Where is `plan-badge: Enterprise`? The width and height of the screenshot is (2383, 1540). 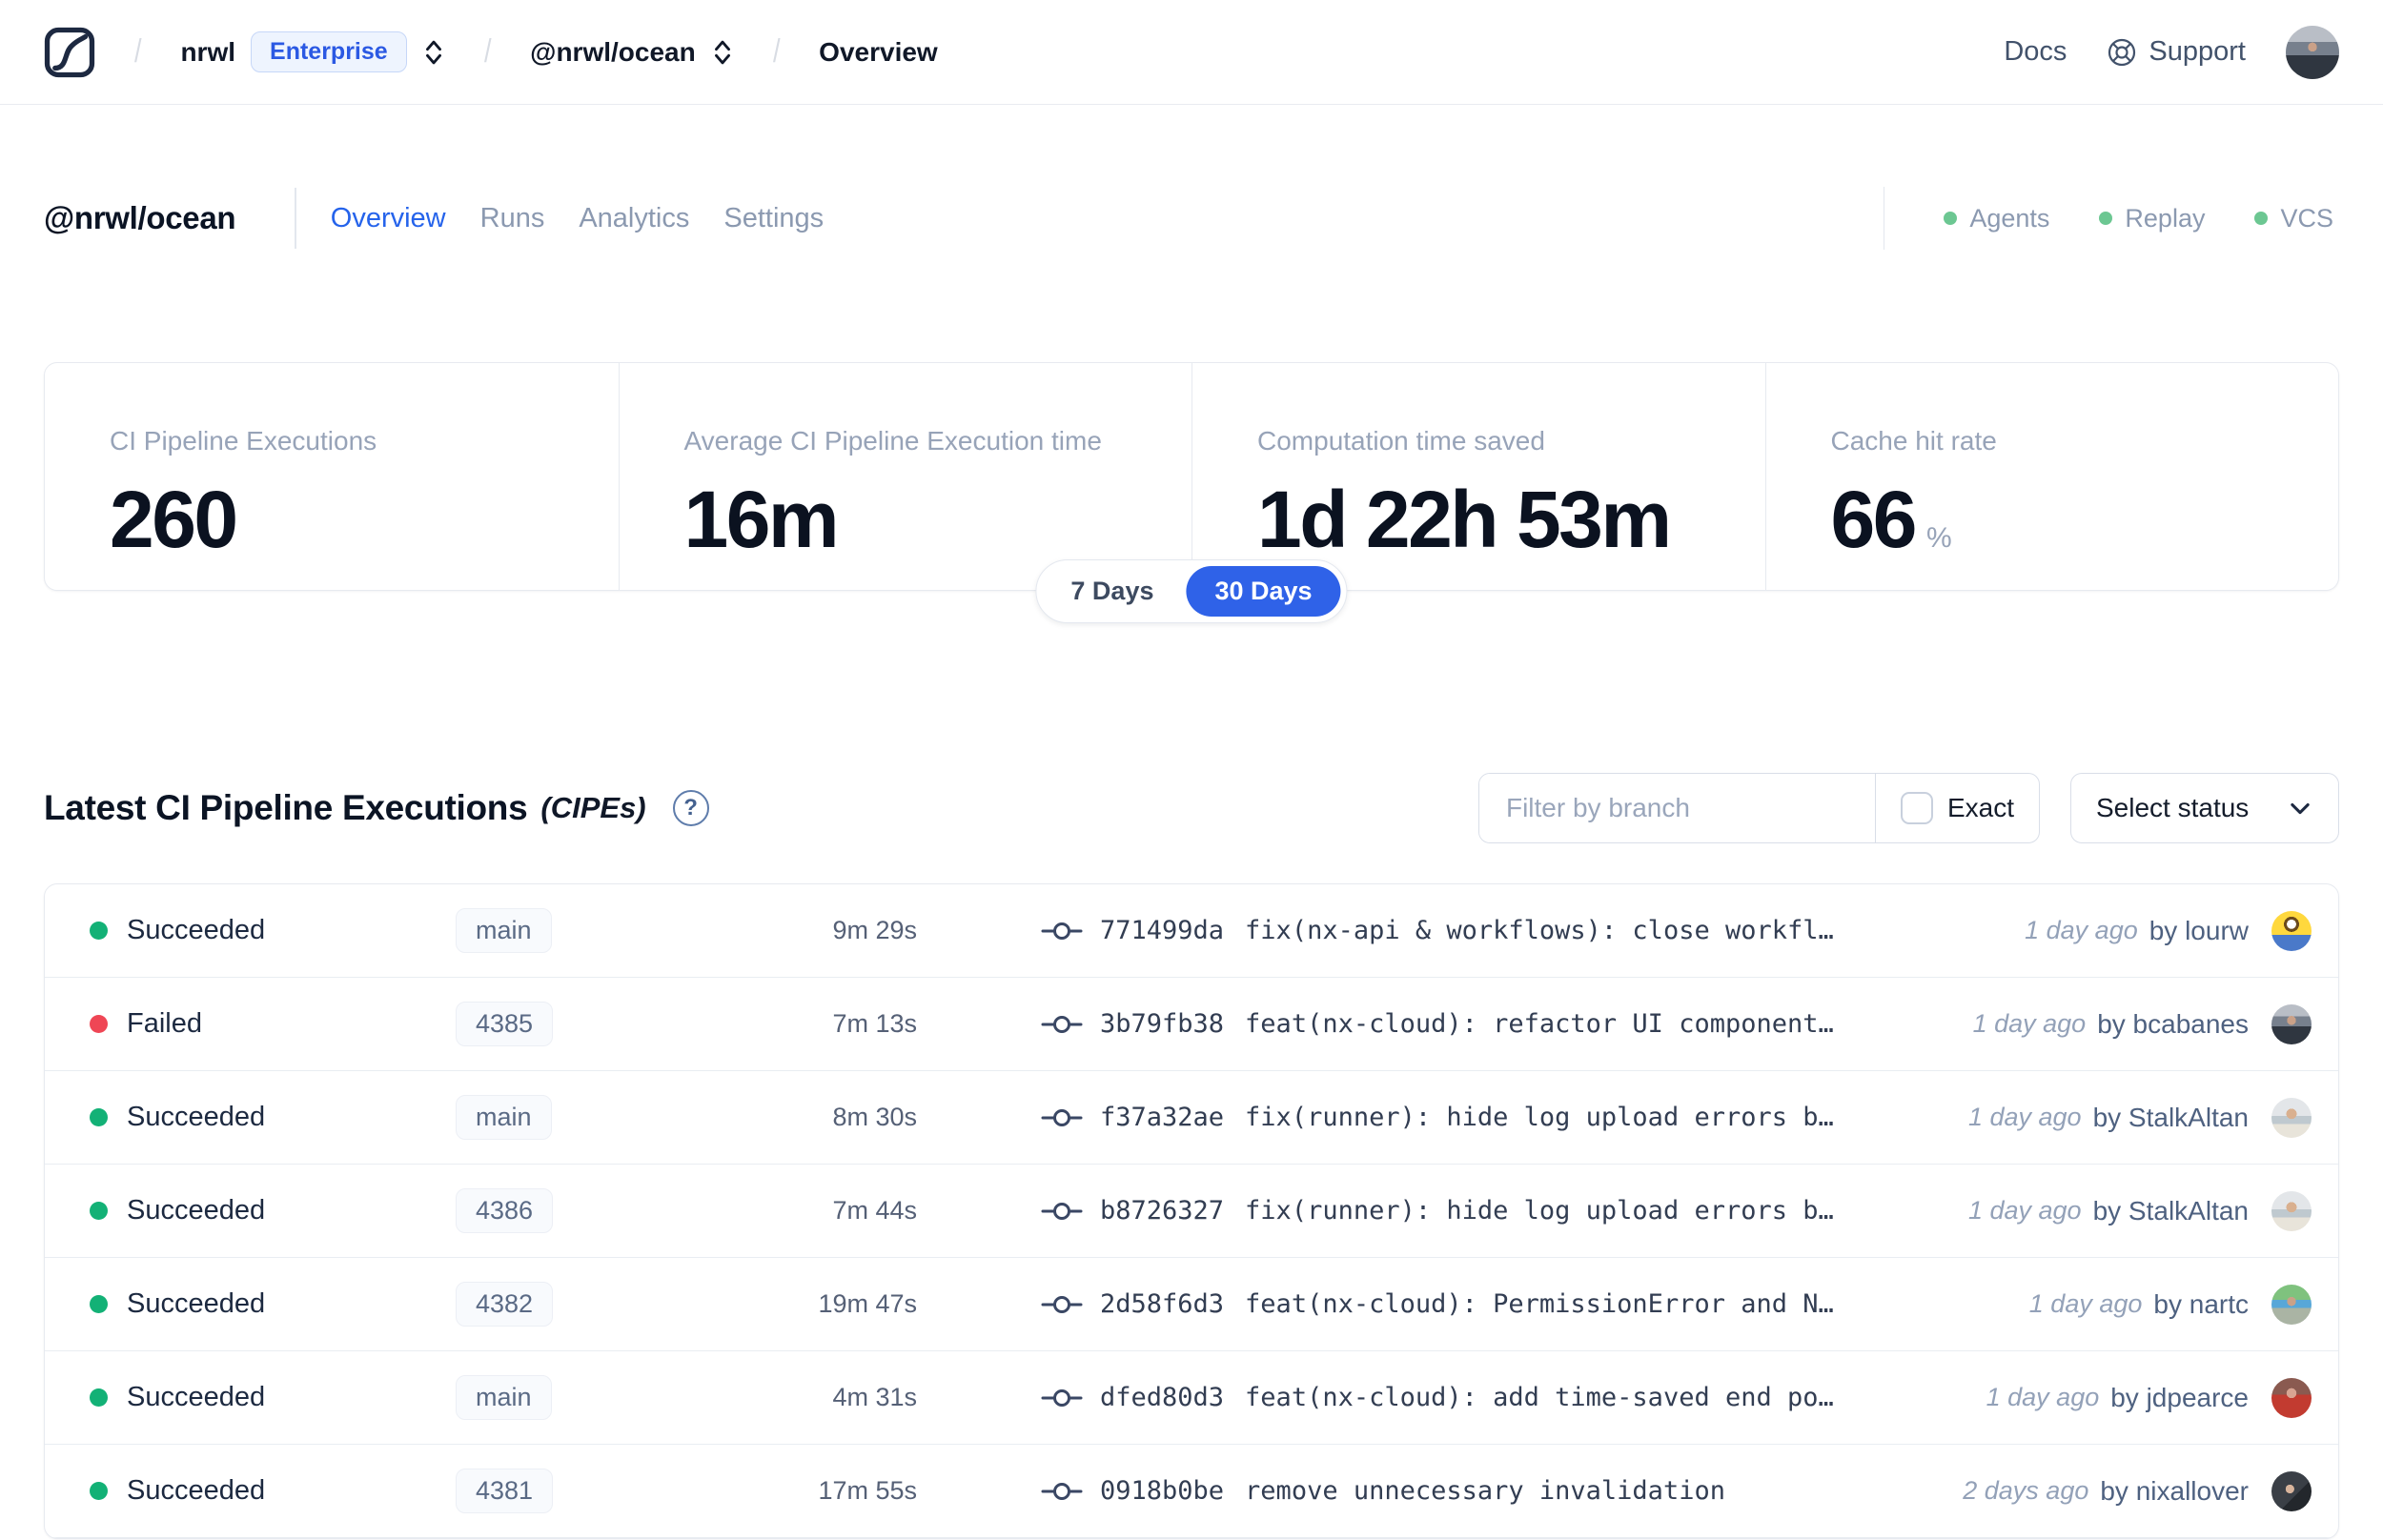 plan-badge: Enterprise is located at coordinates (329, 51).